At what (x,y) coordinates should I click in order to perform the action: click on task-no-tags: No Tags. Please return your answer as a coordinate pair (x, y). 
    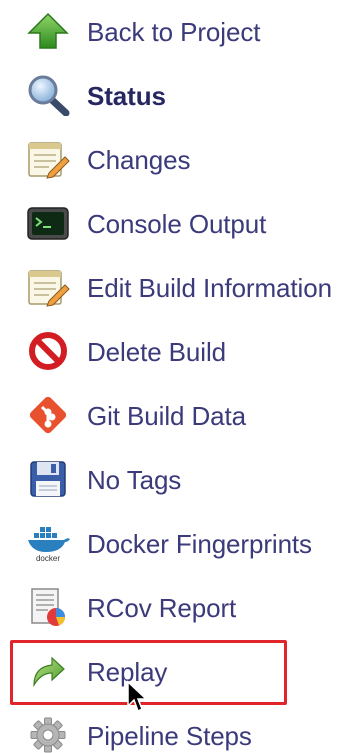
    Looking at the image, I should click on (177, 479).